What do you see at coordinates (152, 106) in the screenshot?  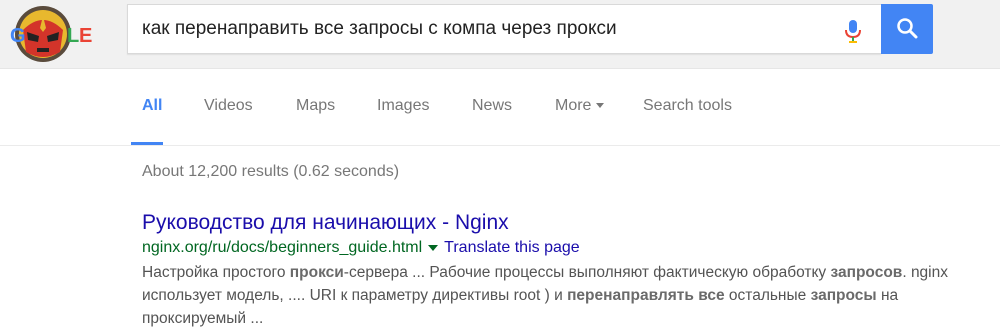 I see `tab-all: All` at bounding box center [152, 106].